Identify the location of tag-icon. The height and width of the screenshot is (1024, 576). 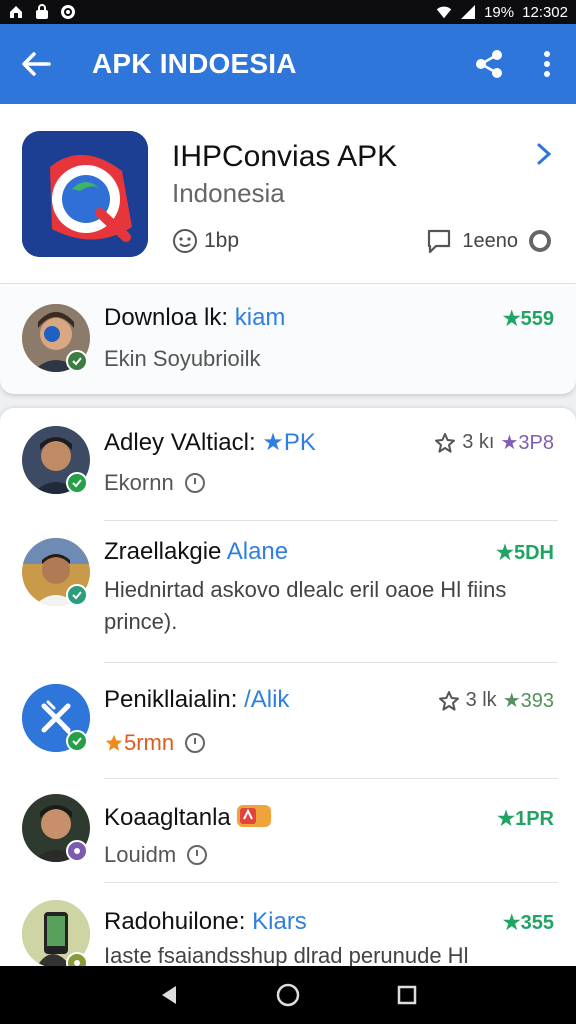
(254, 816).